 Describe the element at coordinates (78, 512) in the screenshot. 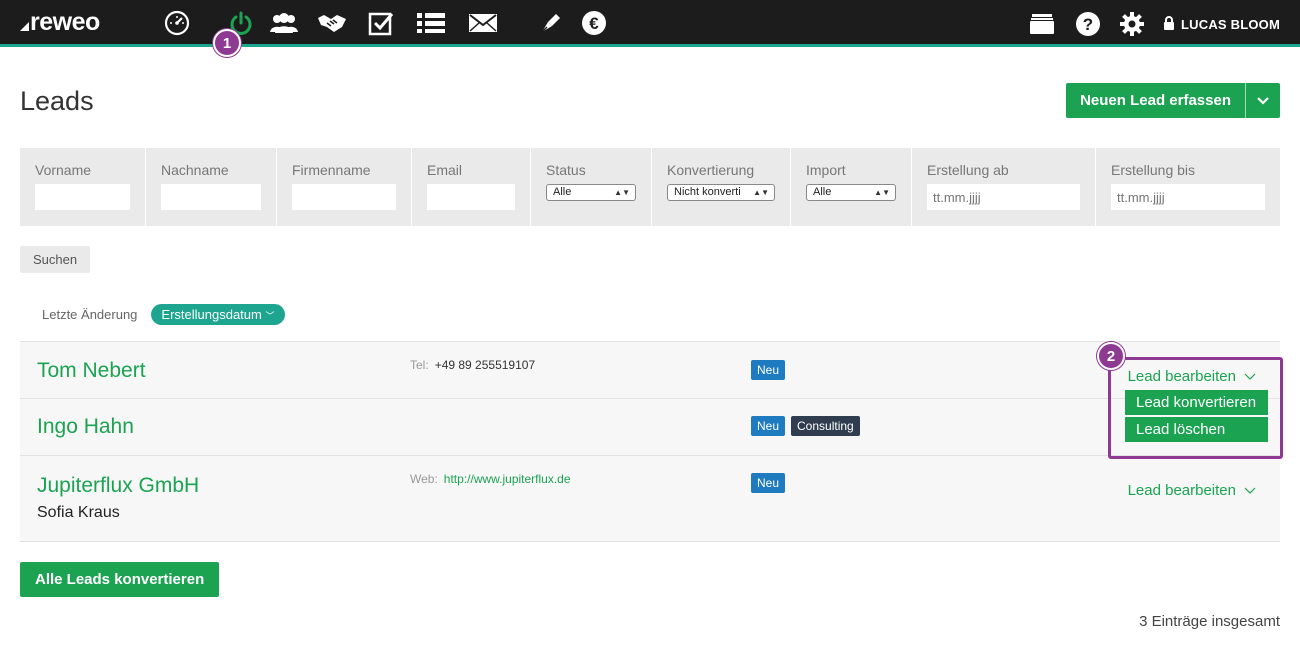

I see `lead-contact-person: Sofia Kraus` at that location.